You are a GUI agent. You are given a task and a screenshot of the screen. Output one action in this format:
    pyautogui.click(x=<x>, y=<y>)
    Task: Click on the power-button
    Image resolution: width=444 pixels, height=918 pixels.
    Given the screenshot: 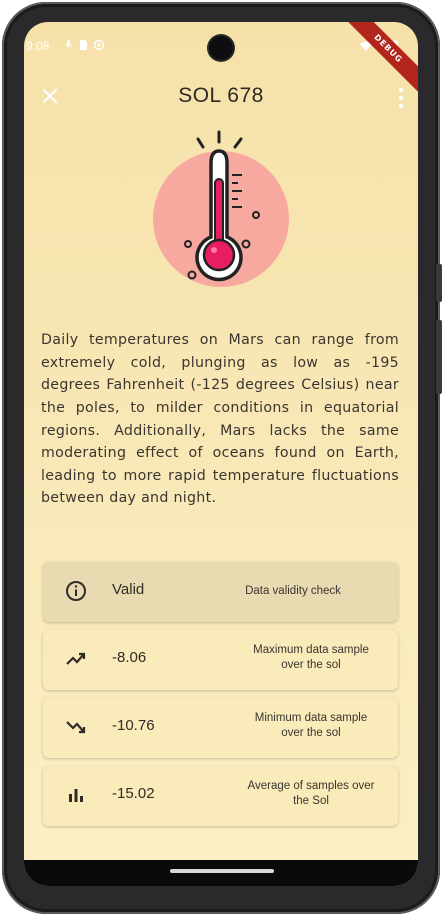 What is the action you would take?
    pyautogui.click(x=439, y=357)
    